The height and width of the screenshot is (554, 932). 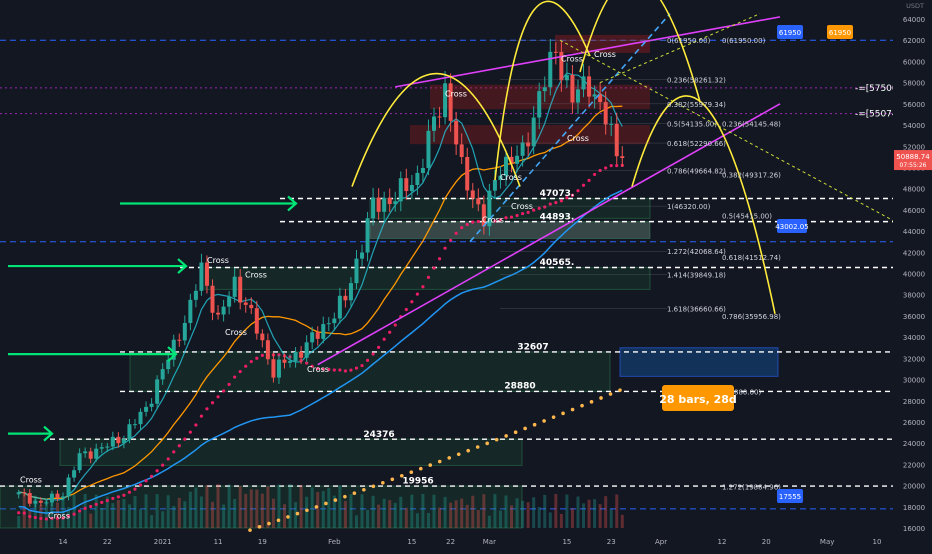 What do you see at coordinates (557, 217) in the screenshot?
I see `support-label: 44893.` at bounding box center [557, 217].